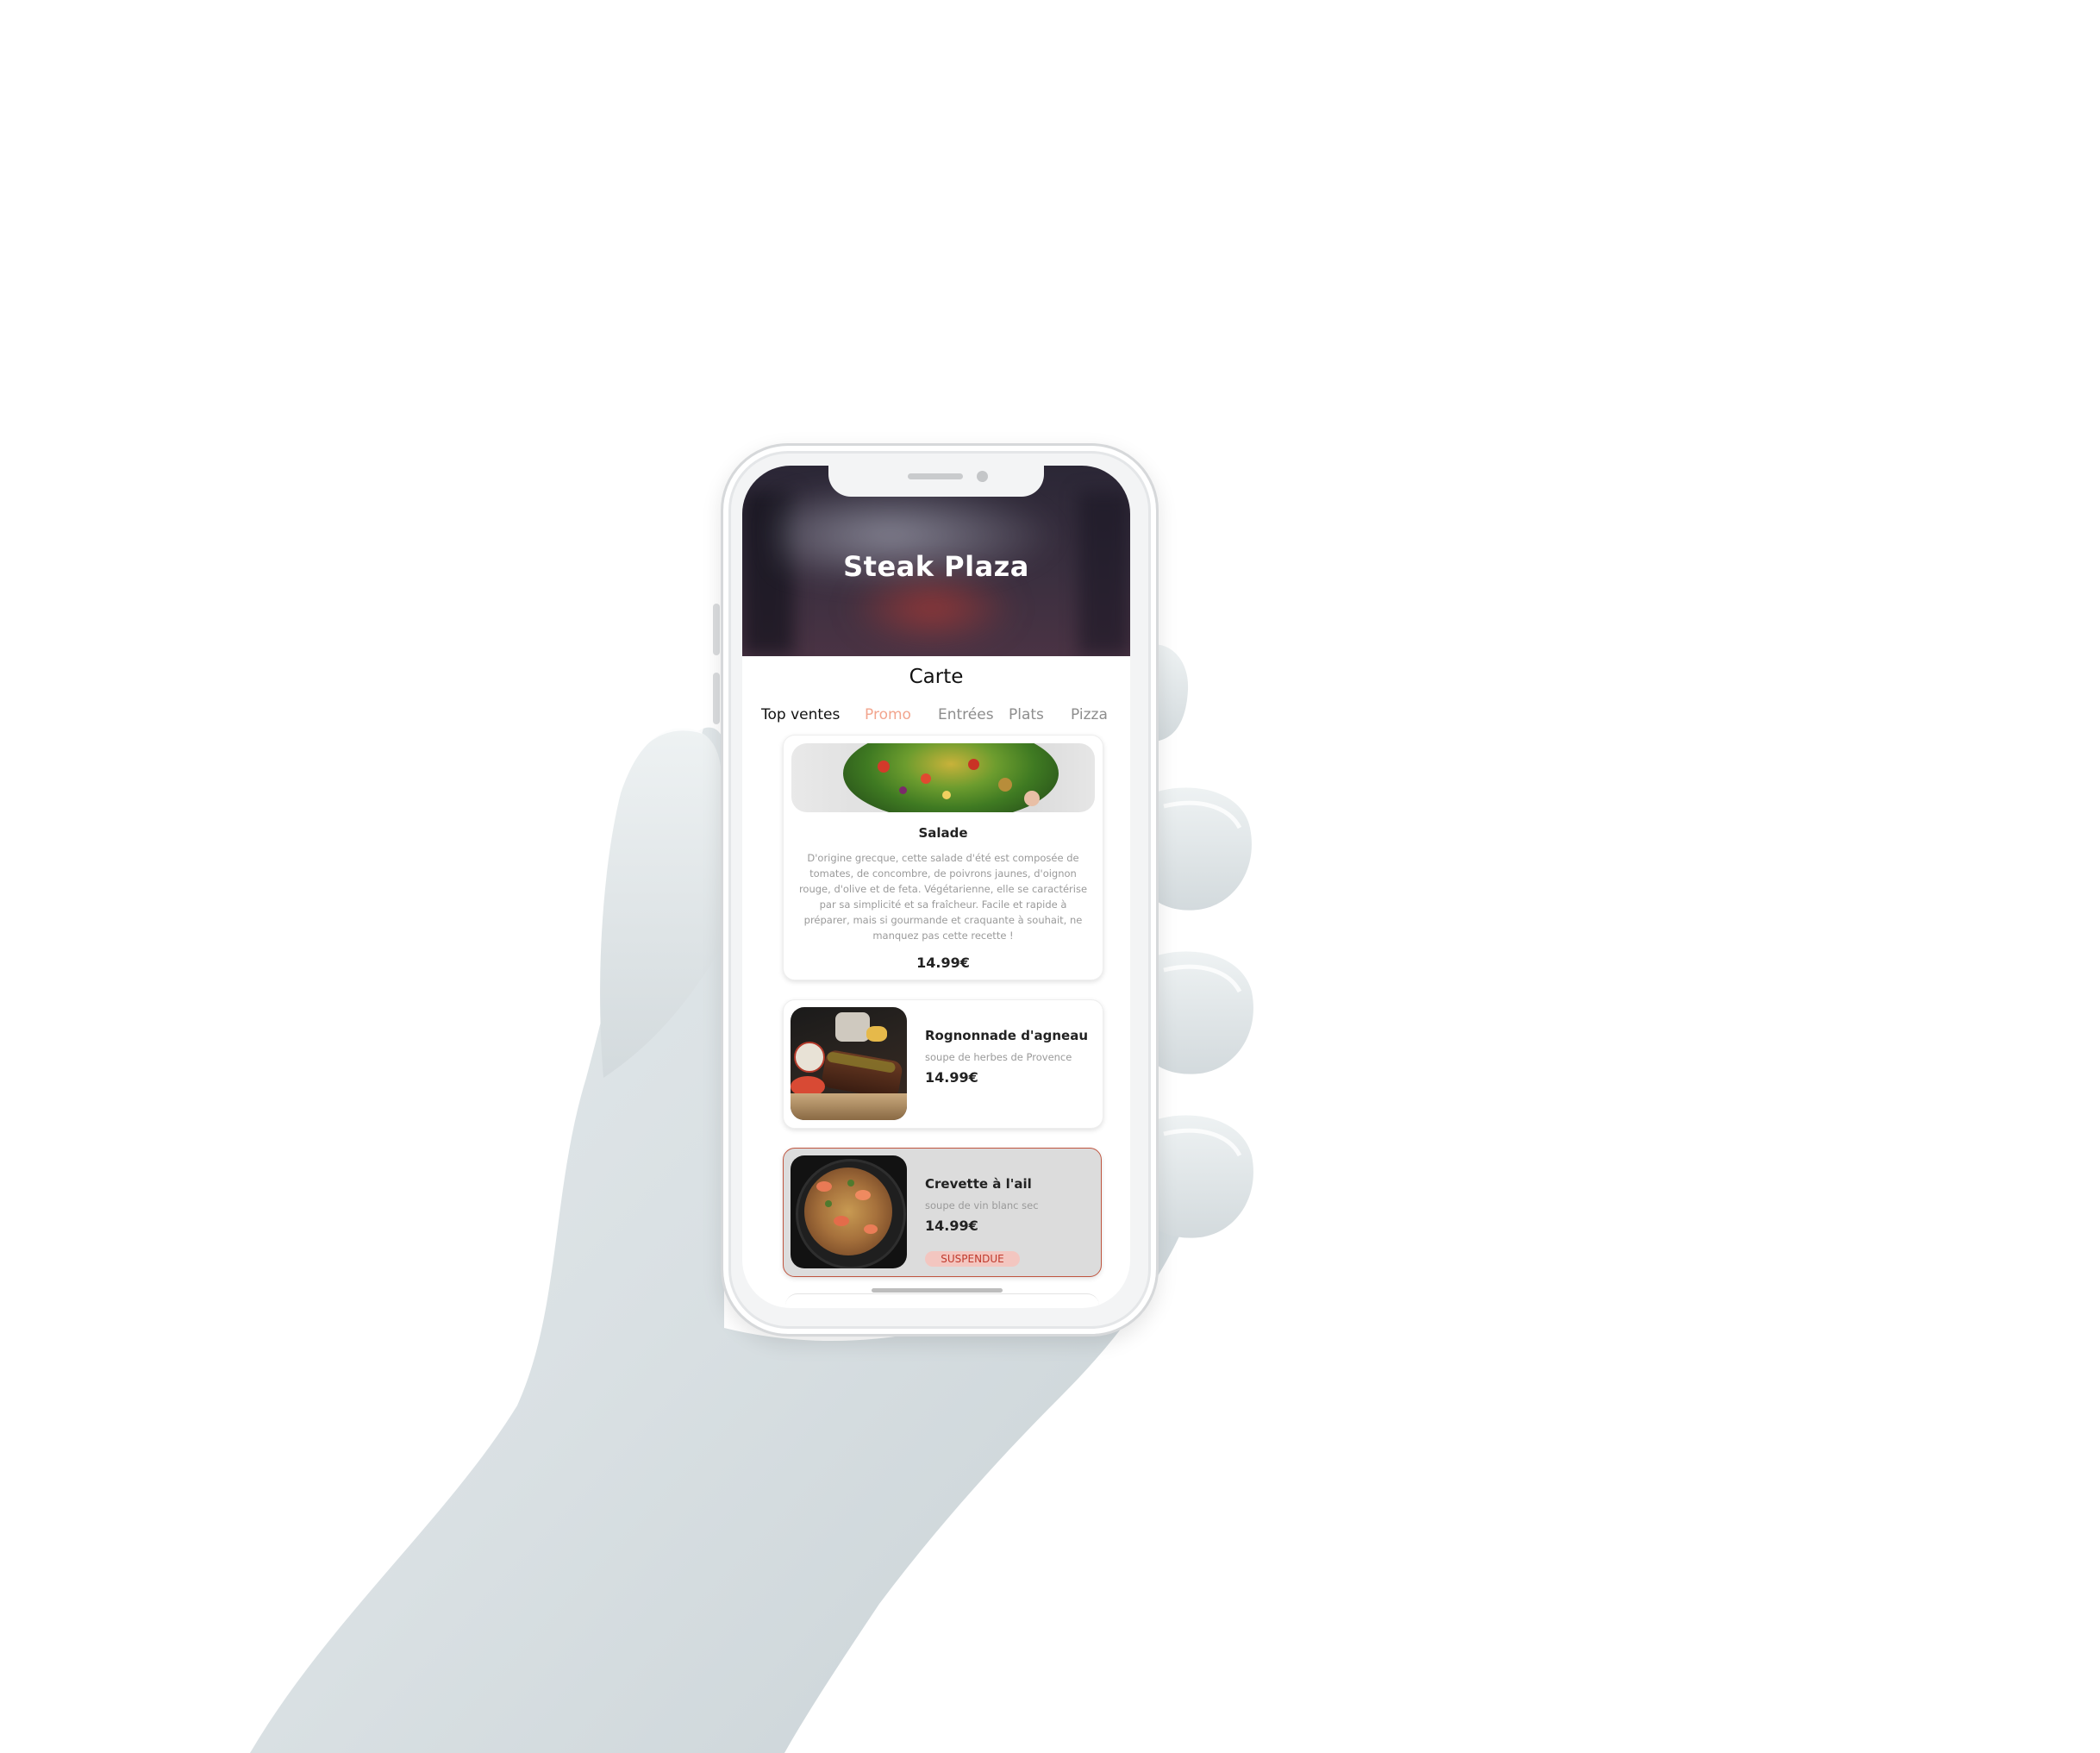  What do you see at coordinates (888, 714) in the screenshot?
I see `tab-promo: Promo` at bounding box center [888, 714].